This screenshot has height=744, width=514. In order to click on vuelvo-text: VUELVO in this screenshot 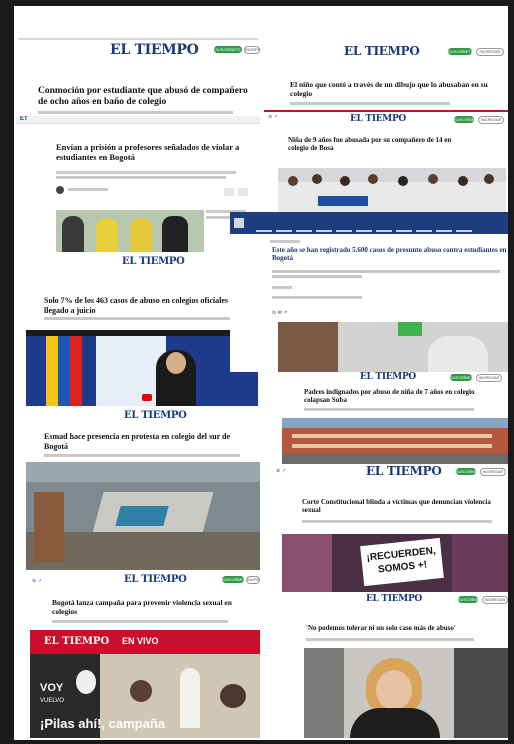, I will do `click(52, 701)`.